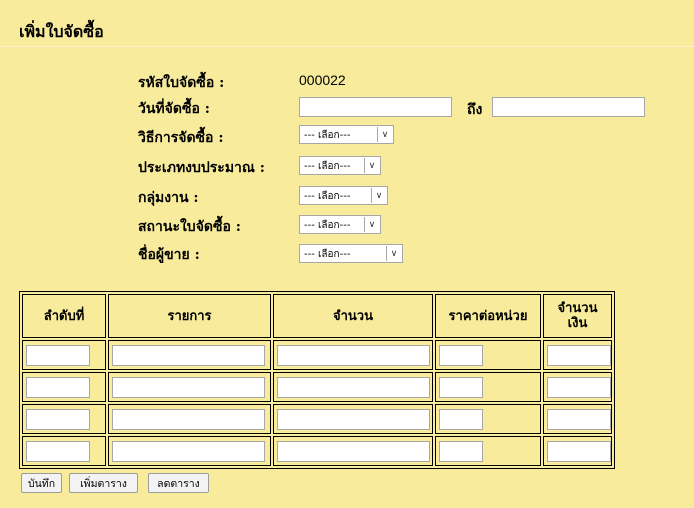 This screenshot has width=694, height=508. Describe the element at coordinates (181, 83) in the screenshot. I see `po-number-label: รหัสใบจัดซื้อ :` at that location.